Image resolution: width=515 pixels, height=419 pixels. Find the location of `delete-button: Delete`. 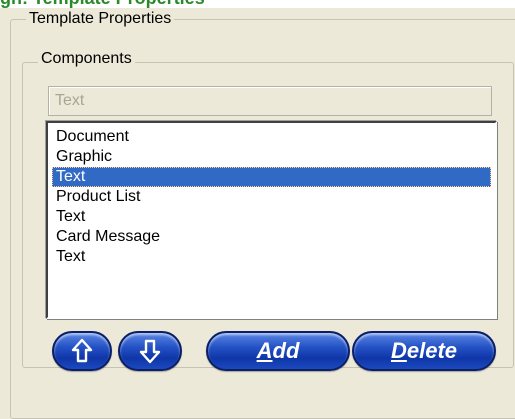

delete-button: Delete is located at coordinates (424, 351).